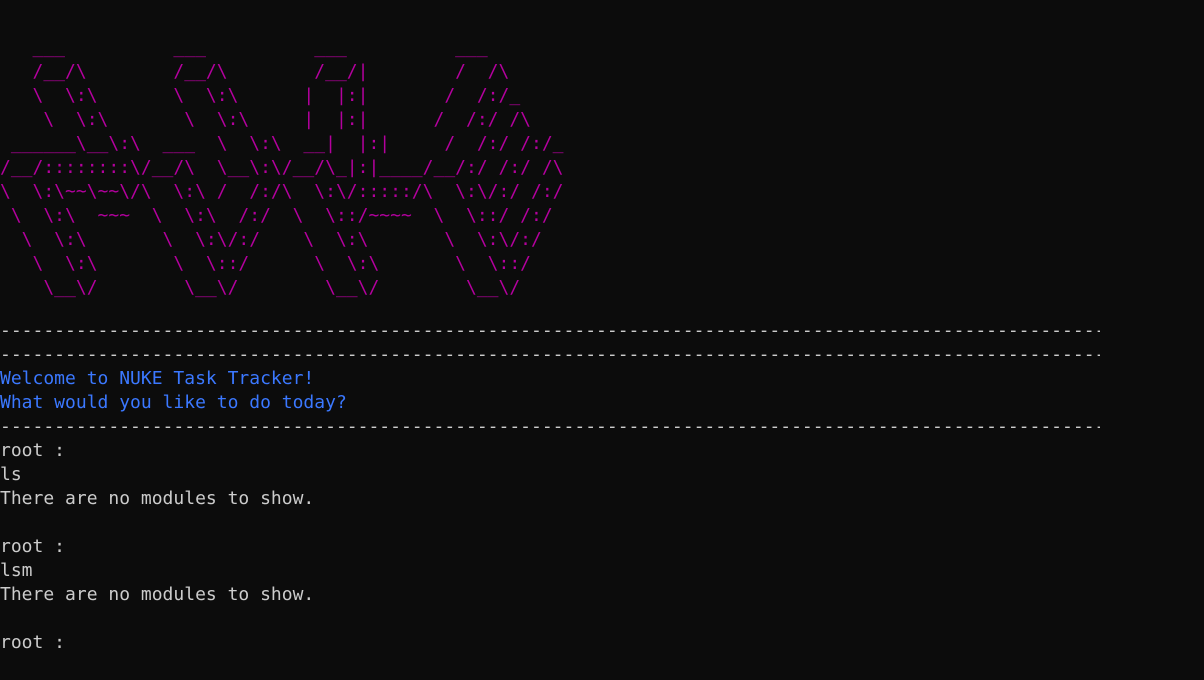  I want to click on active-prompt: root :, so click(157, 643).